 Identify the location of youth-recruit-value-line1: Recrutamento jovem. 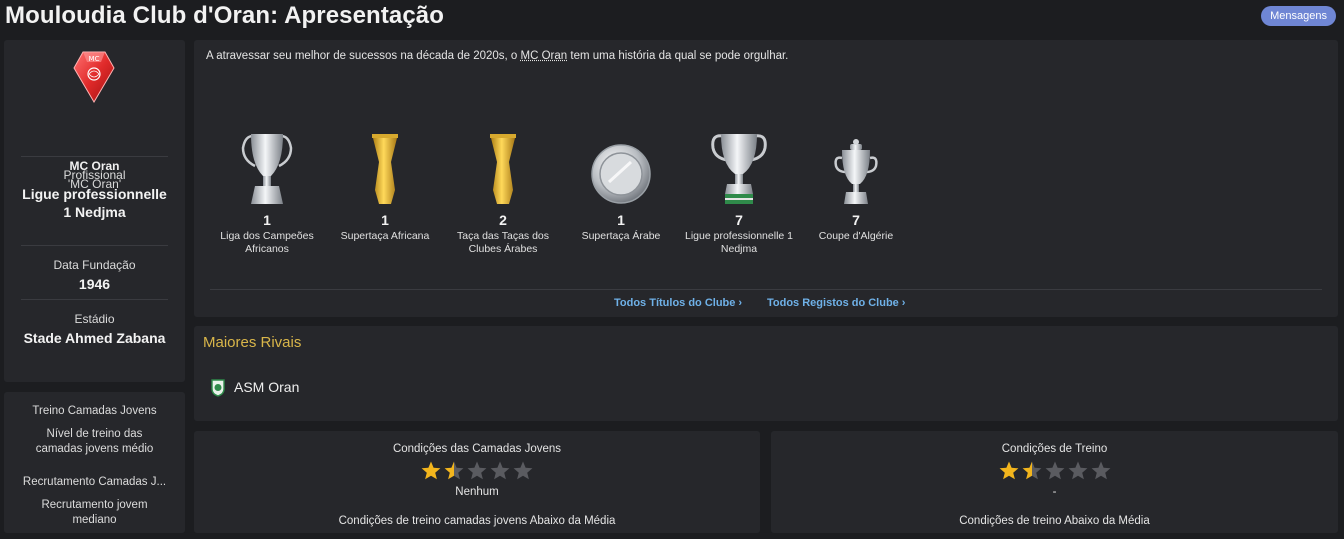
(94, 505).